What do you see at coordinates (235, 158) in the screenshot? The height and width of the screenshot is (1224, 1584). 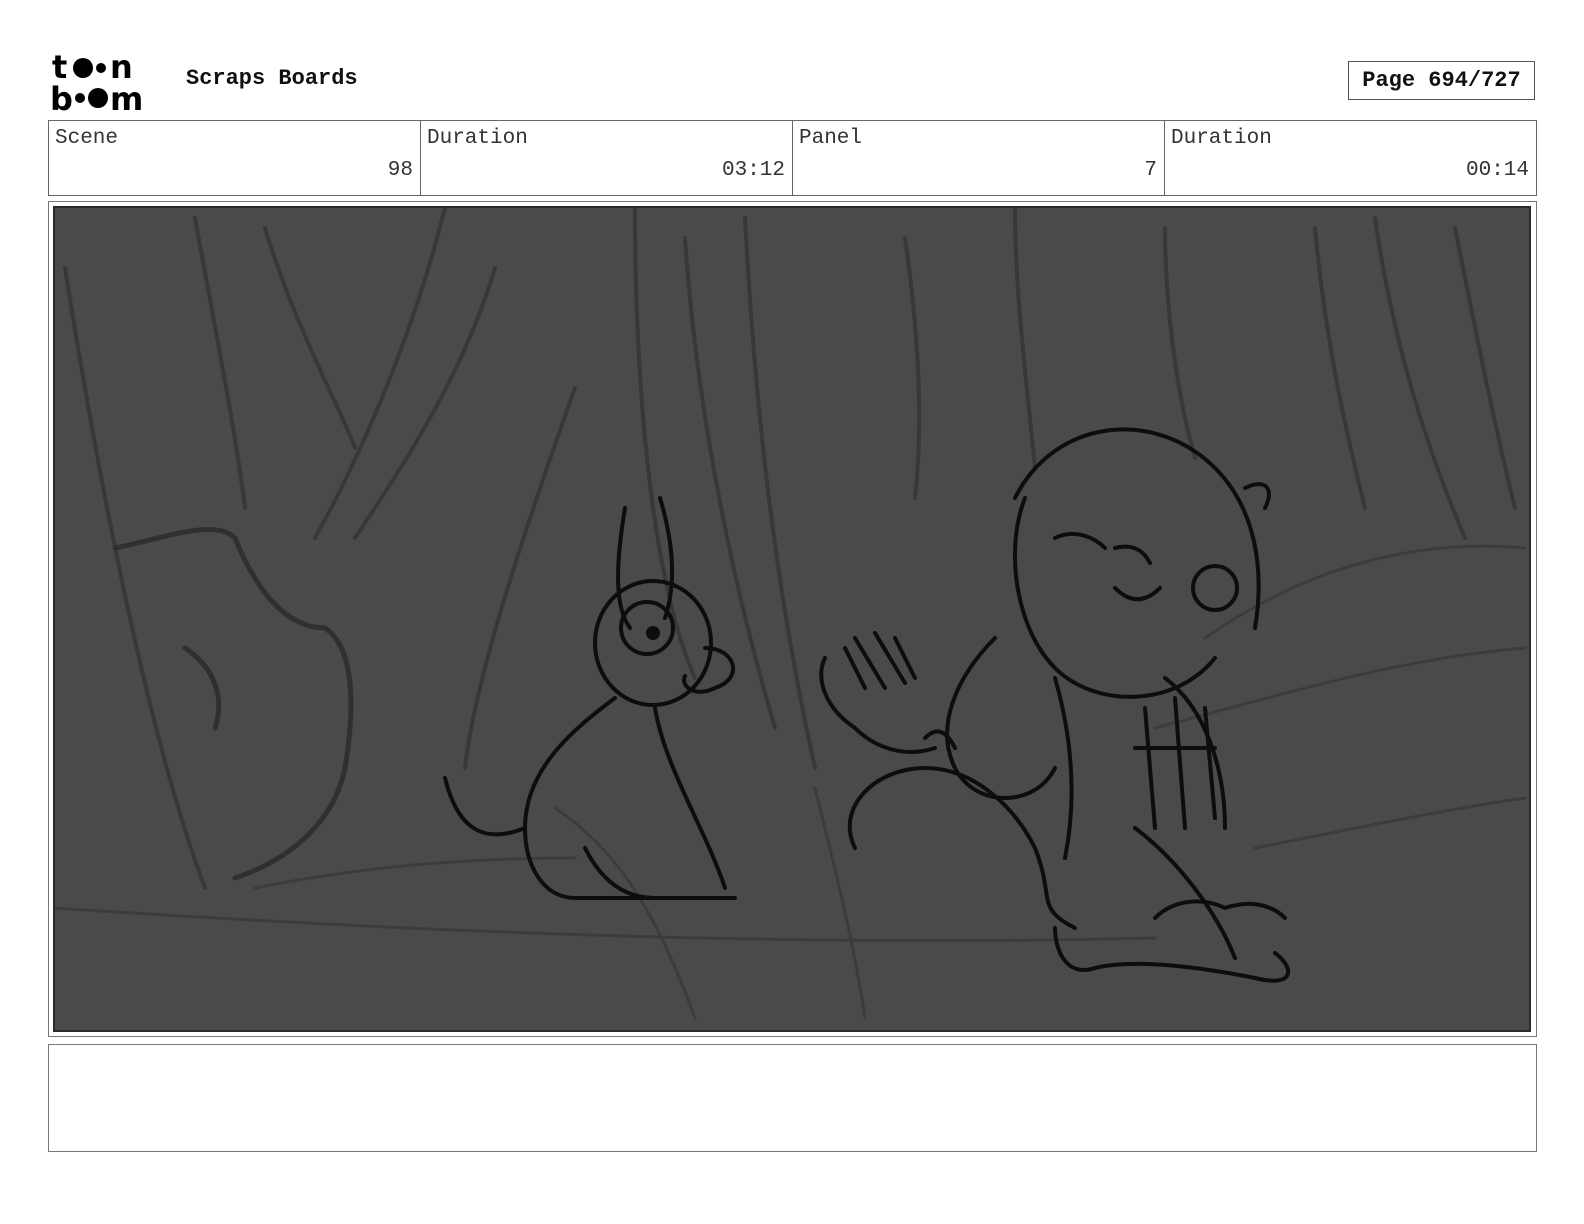 I see `scene-cell: Scene 98` at bounding box center [235, 158].